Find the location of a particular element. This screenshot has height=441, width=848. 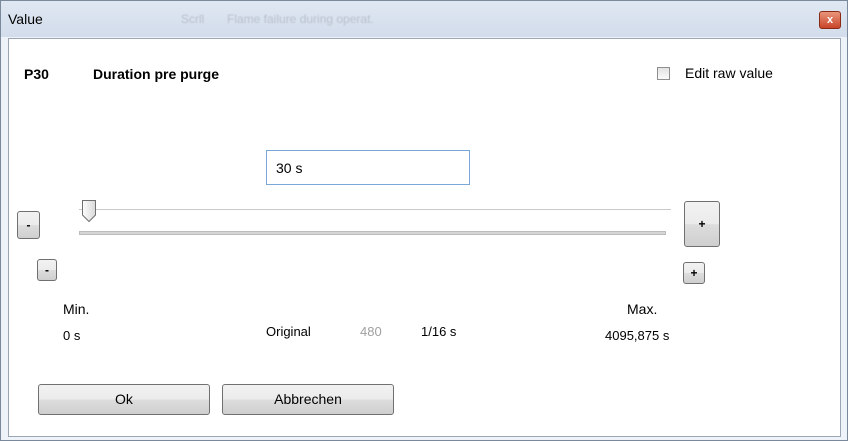

increase-small-button: + is located at coordinates (694, 273).